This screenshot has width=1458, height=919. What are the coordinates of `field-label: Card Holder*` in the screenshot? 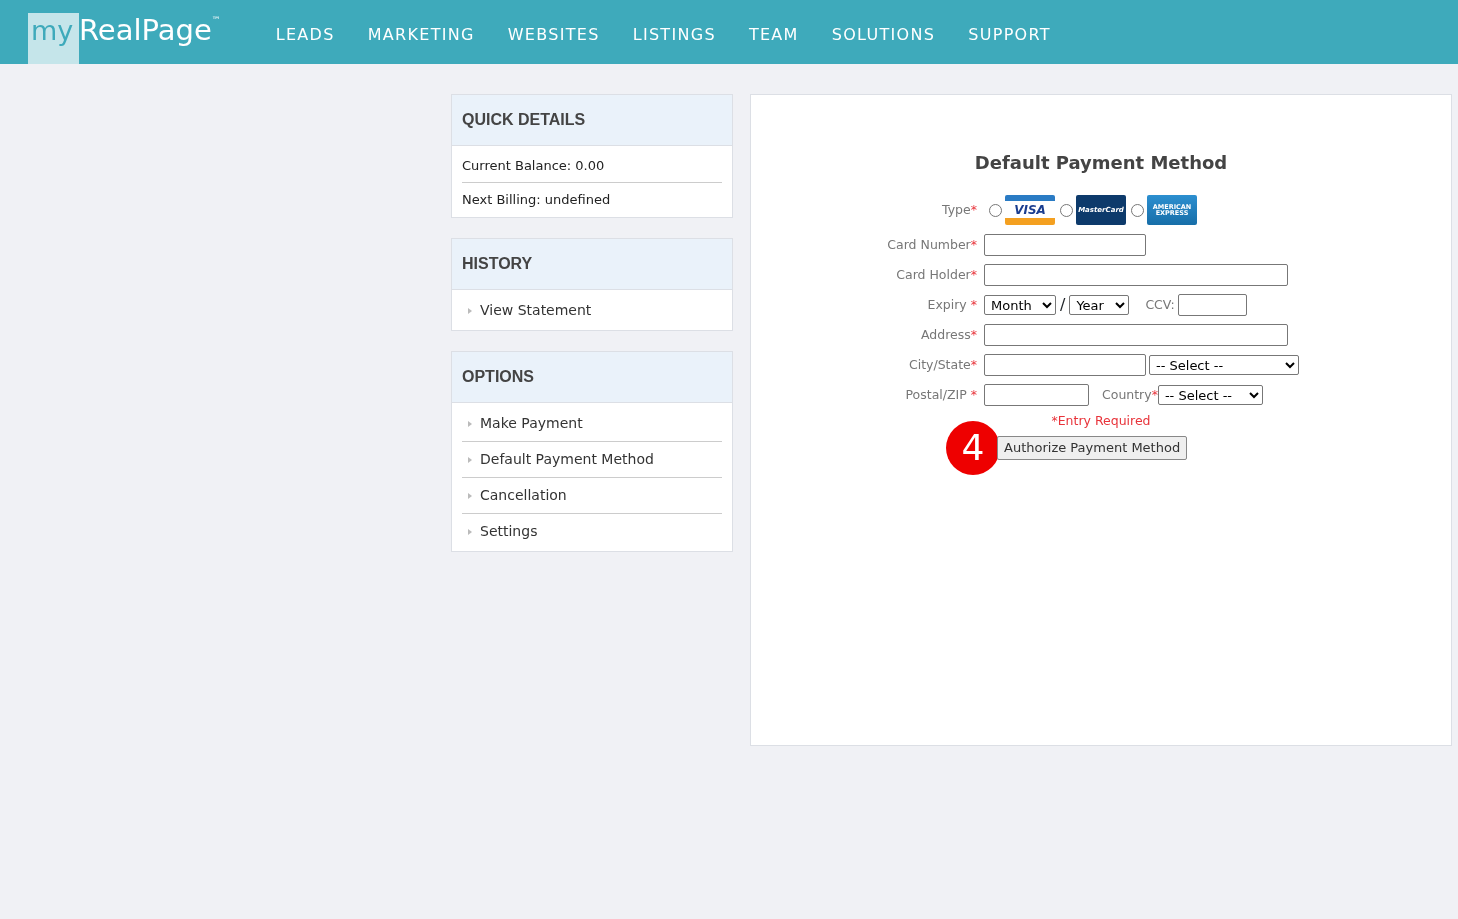 It's located at (936, 274).